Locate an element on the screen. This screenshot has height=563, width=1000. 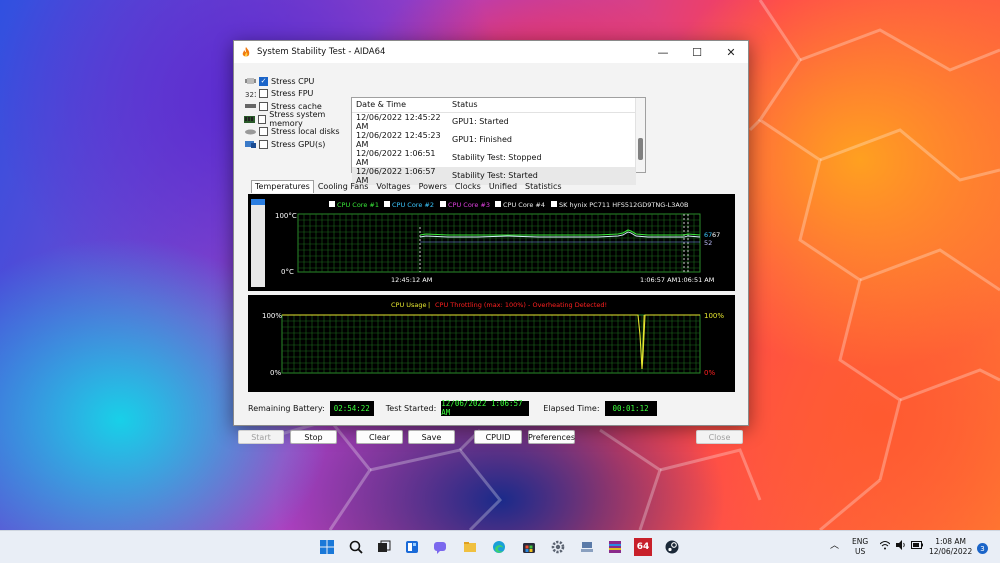
stress-gpu-label: Stress GPU(s) is located at coordinates (298, 144).